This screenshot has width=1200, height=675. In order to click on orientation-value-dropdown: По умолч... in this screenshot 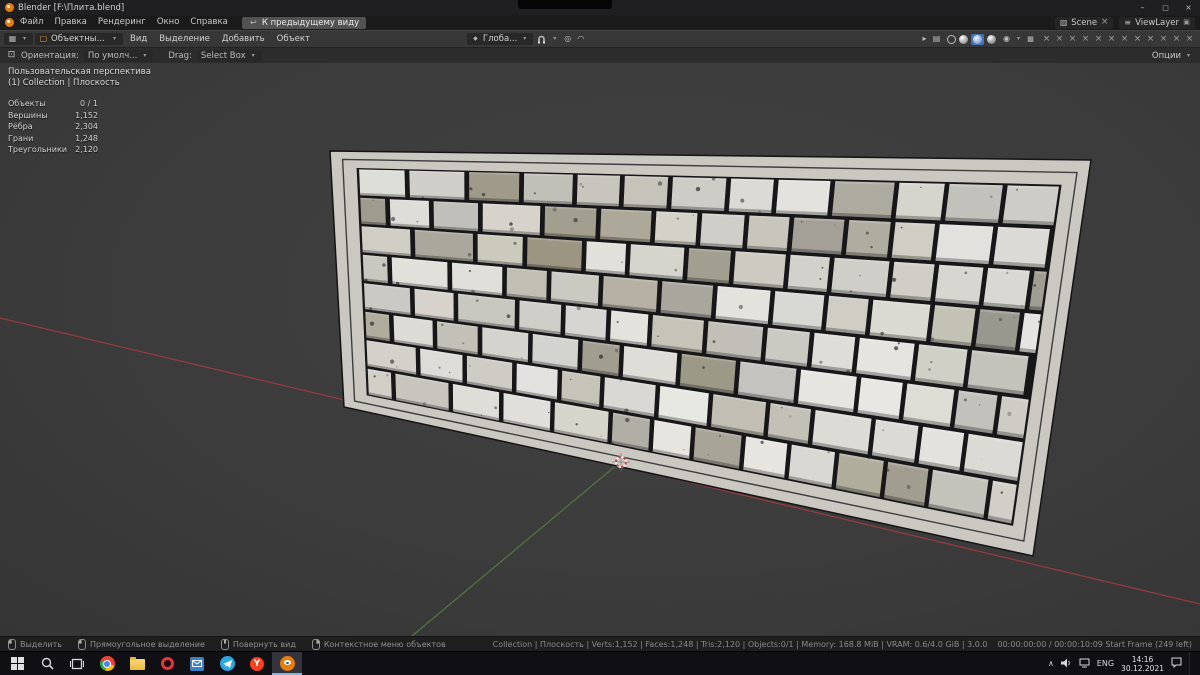, I will do `click(118, 55)`.